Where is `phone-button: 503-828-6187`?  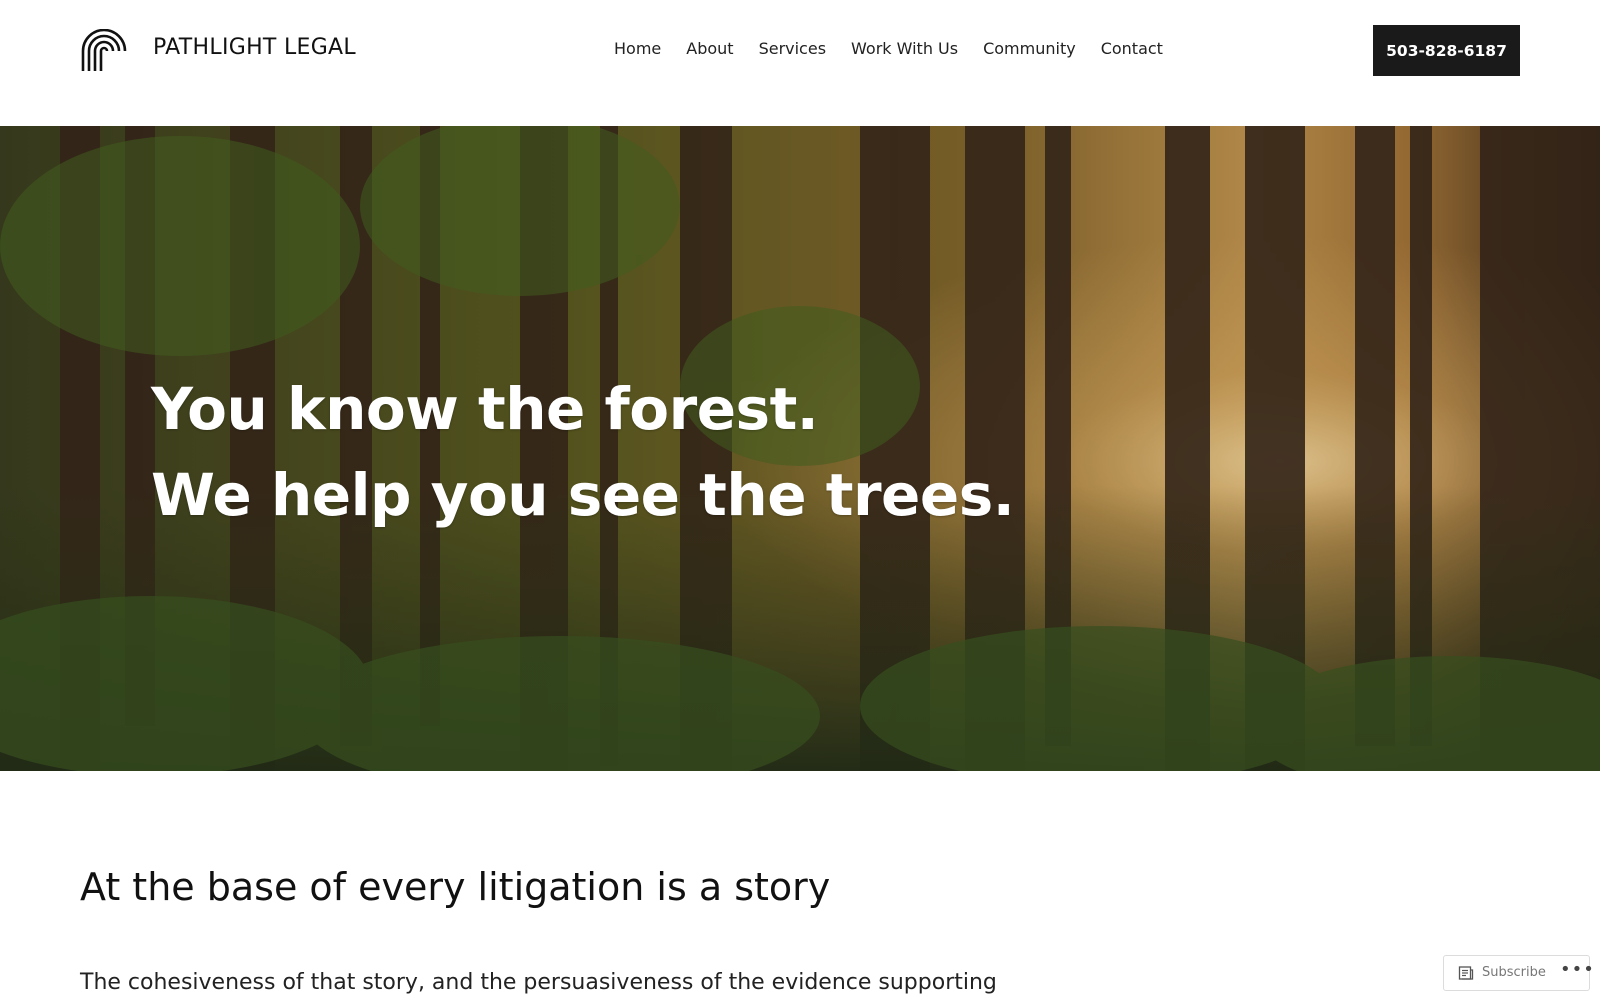
phone-button: 503-828-6187 is located at coordinates (1446, 50).